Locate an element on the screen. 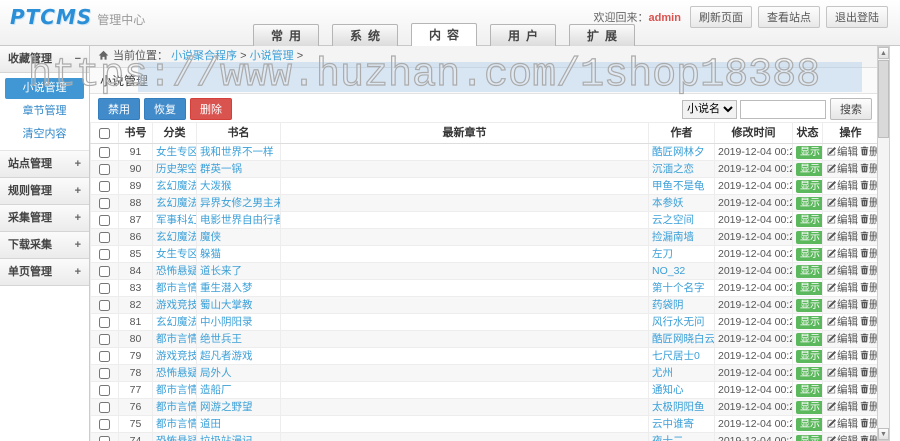 This screenshot has width=900, height=441. category-link: 恐怖悬疑 is located at coordinates (176, 271).